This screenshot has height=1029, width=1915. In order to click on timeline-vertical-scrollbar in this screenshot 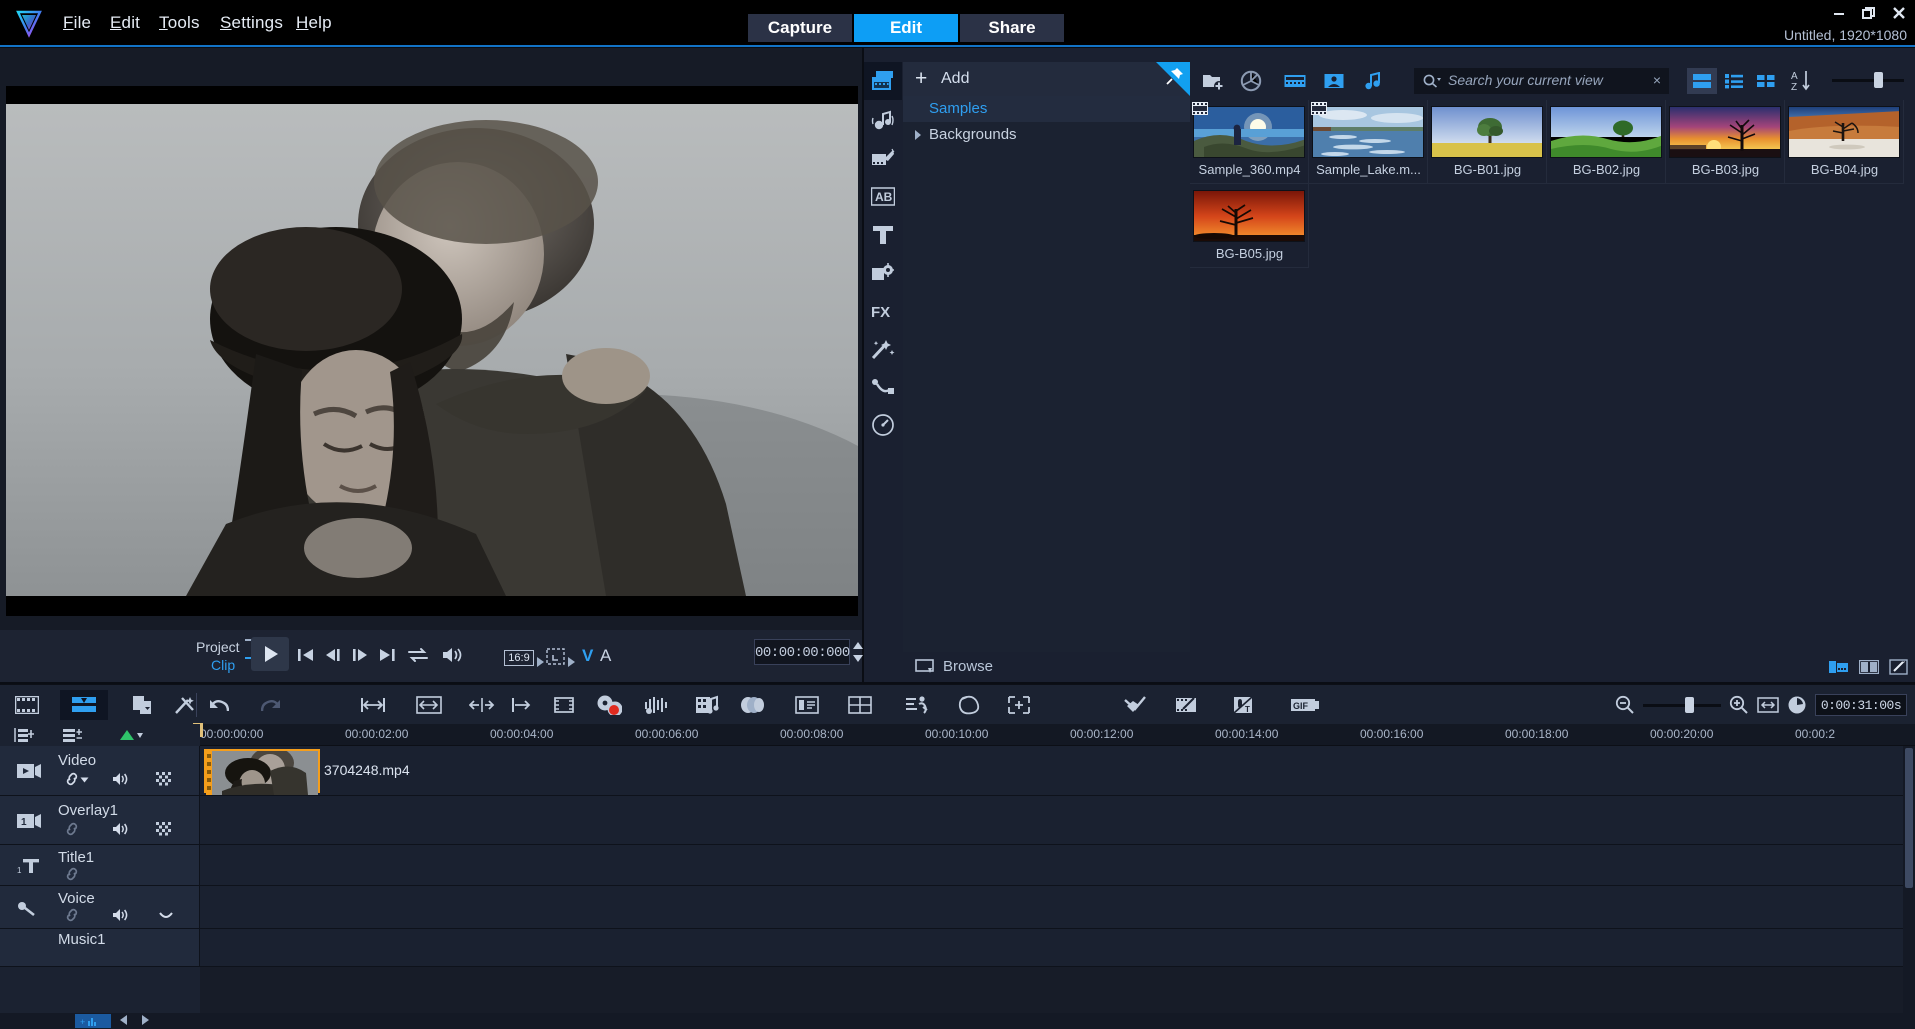, I will do `click(1909, 887)`.